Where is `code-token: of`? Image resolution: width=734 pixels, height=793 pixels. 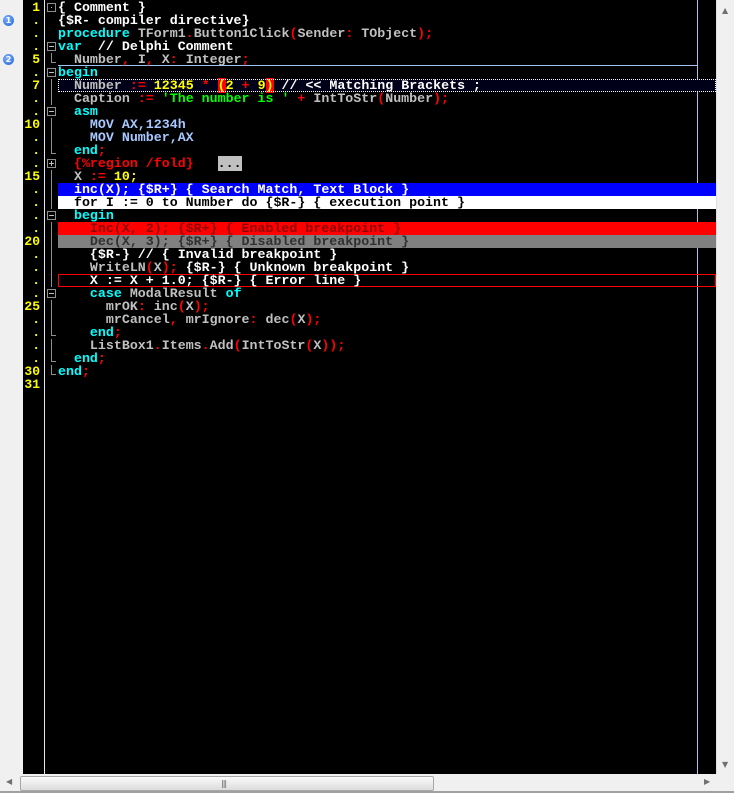
code-token: of is located at coordinates (233, 293).